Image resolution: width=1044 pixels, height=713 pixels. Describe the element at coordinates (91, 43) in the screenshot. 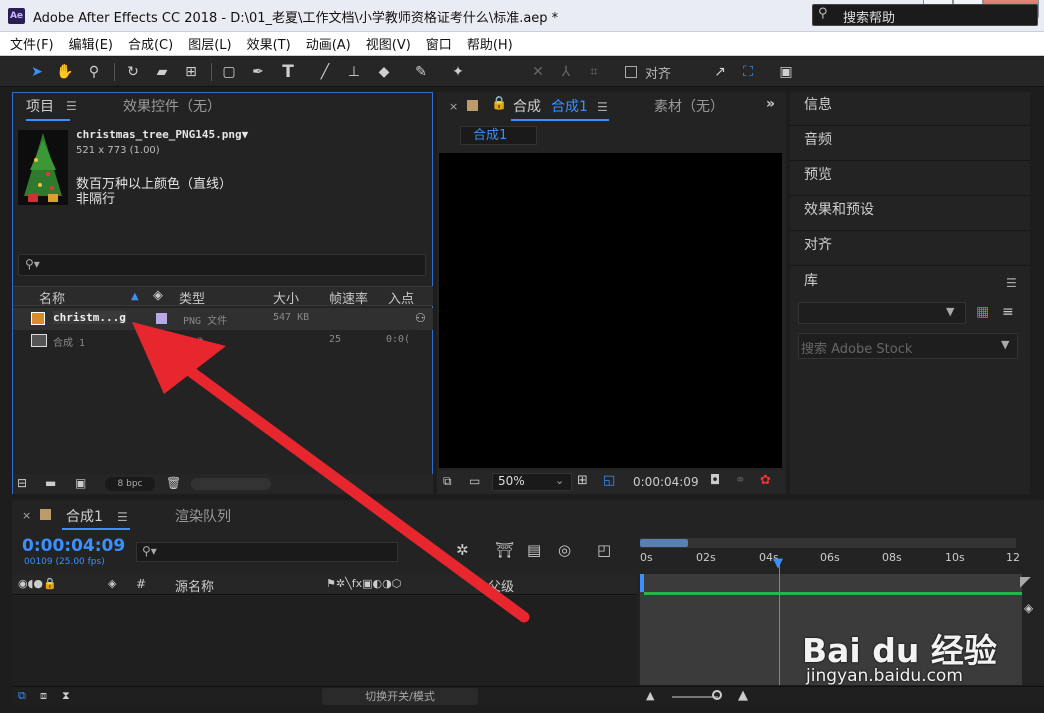

I see `menu-edit: 编辑(E)` at that location.